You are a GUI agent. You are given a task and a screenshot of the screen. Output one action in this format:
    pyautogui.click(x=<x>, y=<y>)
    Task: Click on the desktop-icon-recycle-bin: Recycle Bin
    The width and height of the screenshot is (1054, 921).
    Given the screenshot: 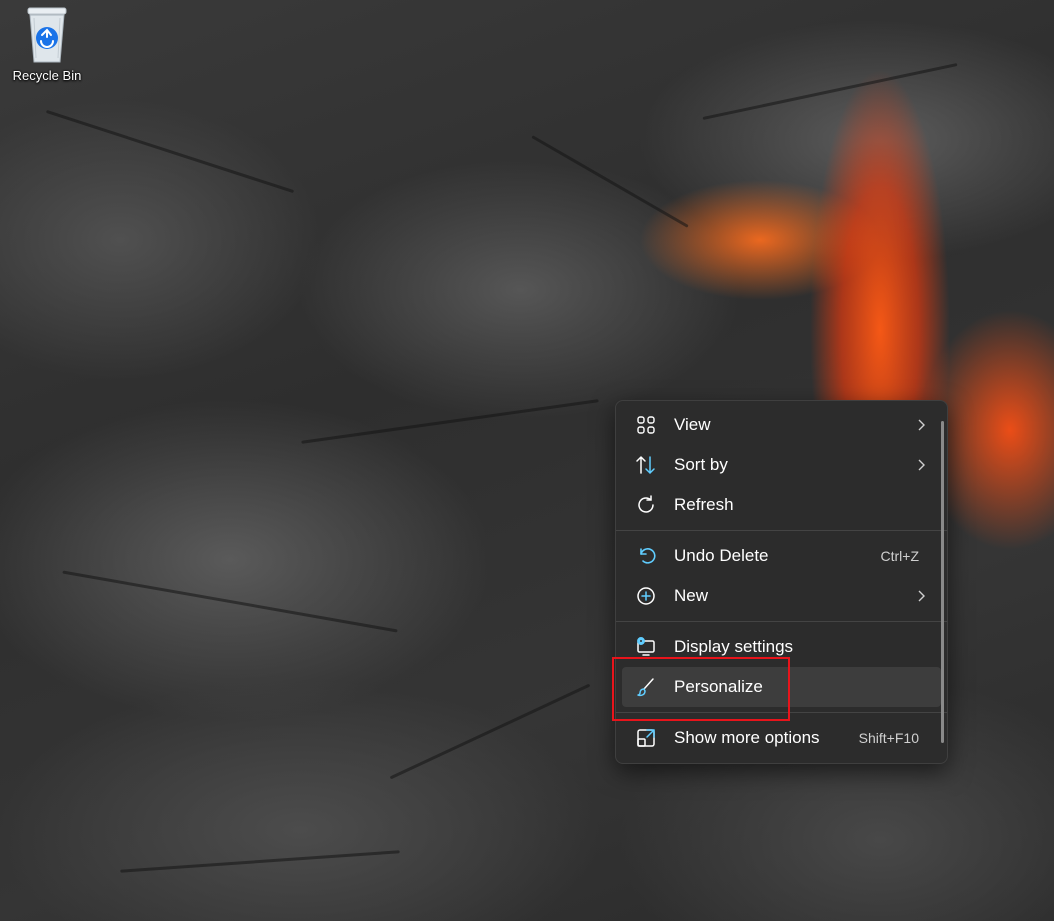 What is the action you would take?
    pyautogui.click(x=47, y=44)
    